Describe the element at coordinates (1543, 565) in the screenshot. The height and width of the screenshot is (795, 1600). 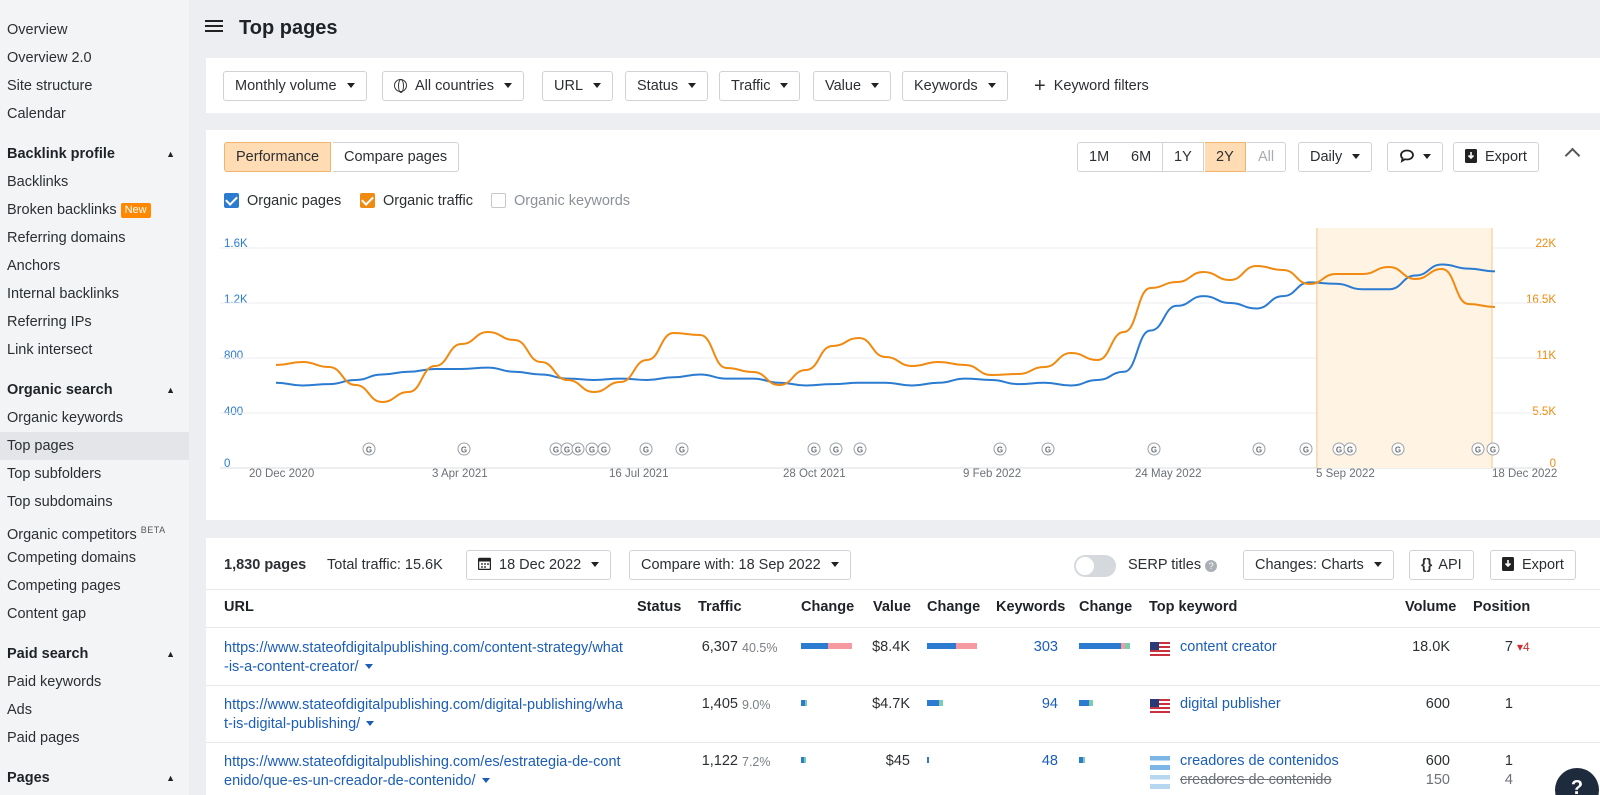
I see `button-label: Export` at that location.